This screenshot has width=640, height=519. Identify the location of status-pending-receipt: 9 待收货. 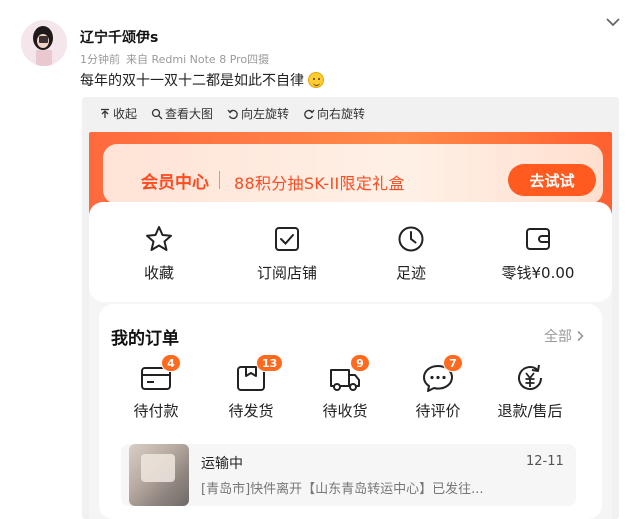
(345, 387).